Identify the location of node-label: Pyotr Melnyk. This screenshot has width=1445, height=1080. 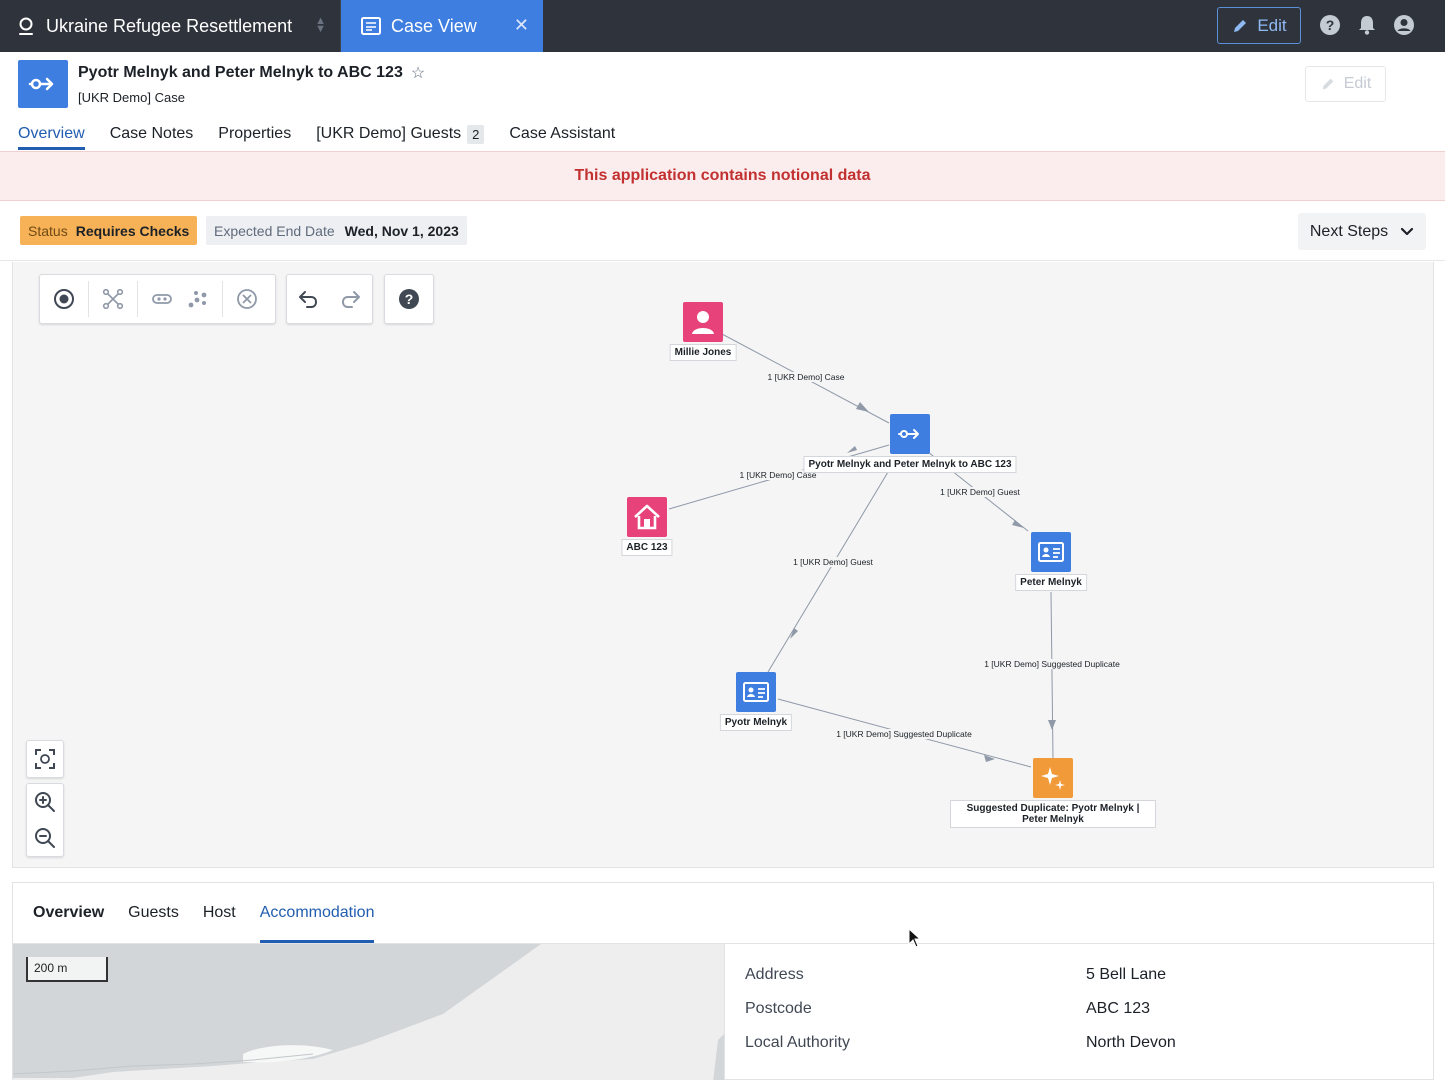
(756, 722).